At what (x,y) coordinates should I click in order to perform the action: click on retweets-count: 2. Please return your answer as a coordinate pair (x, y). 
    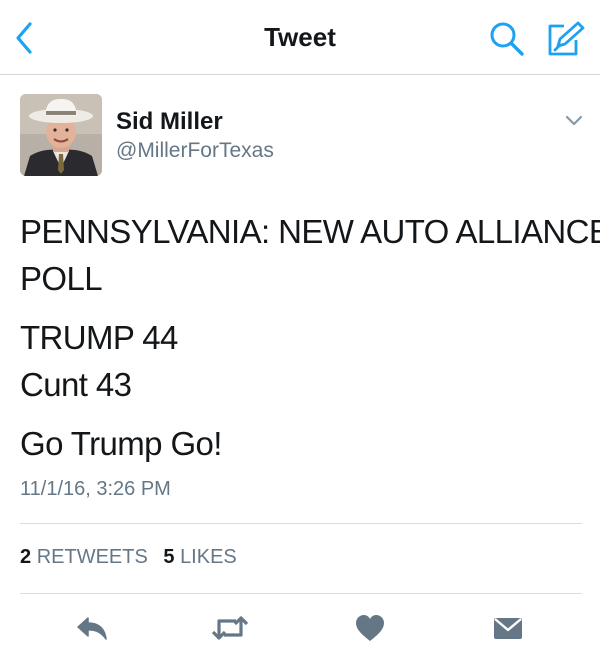
    Looking at the image, I should click on (26, 557).